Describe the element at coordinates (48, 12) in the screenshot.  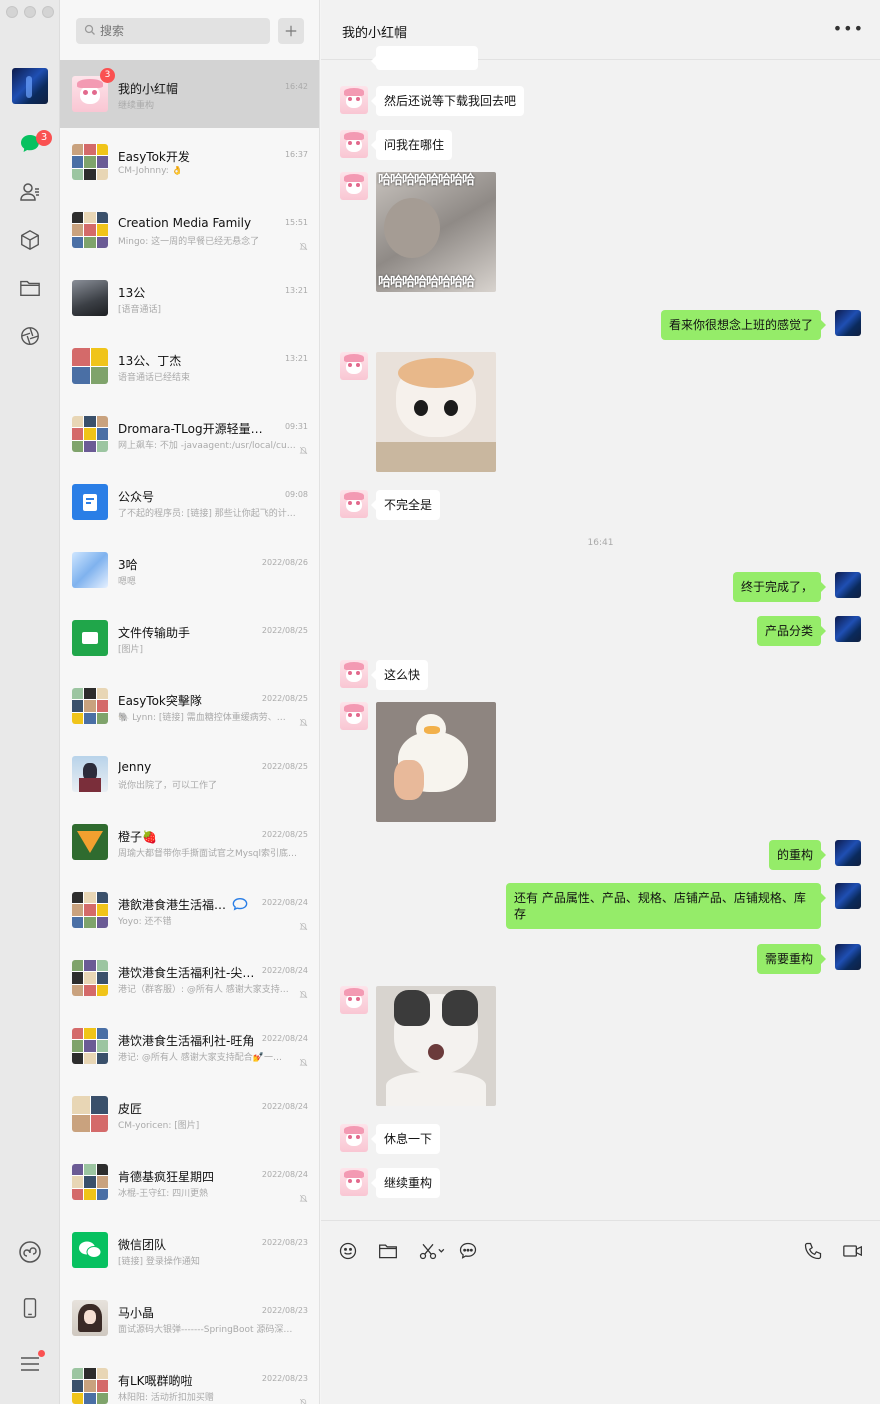
I see `zoom-window-button` at that location.